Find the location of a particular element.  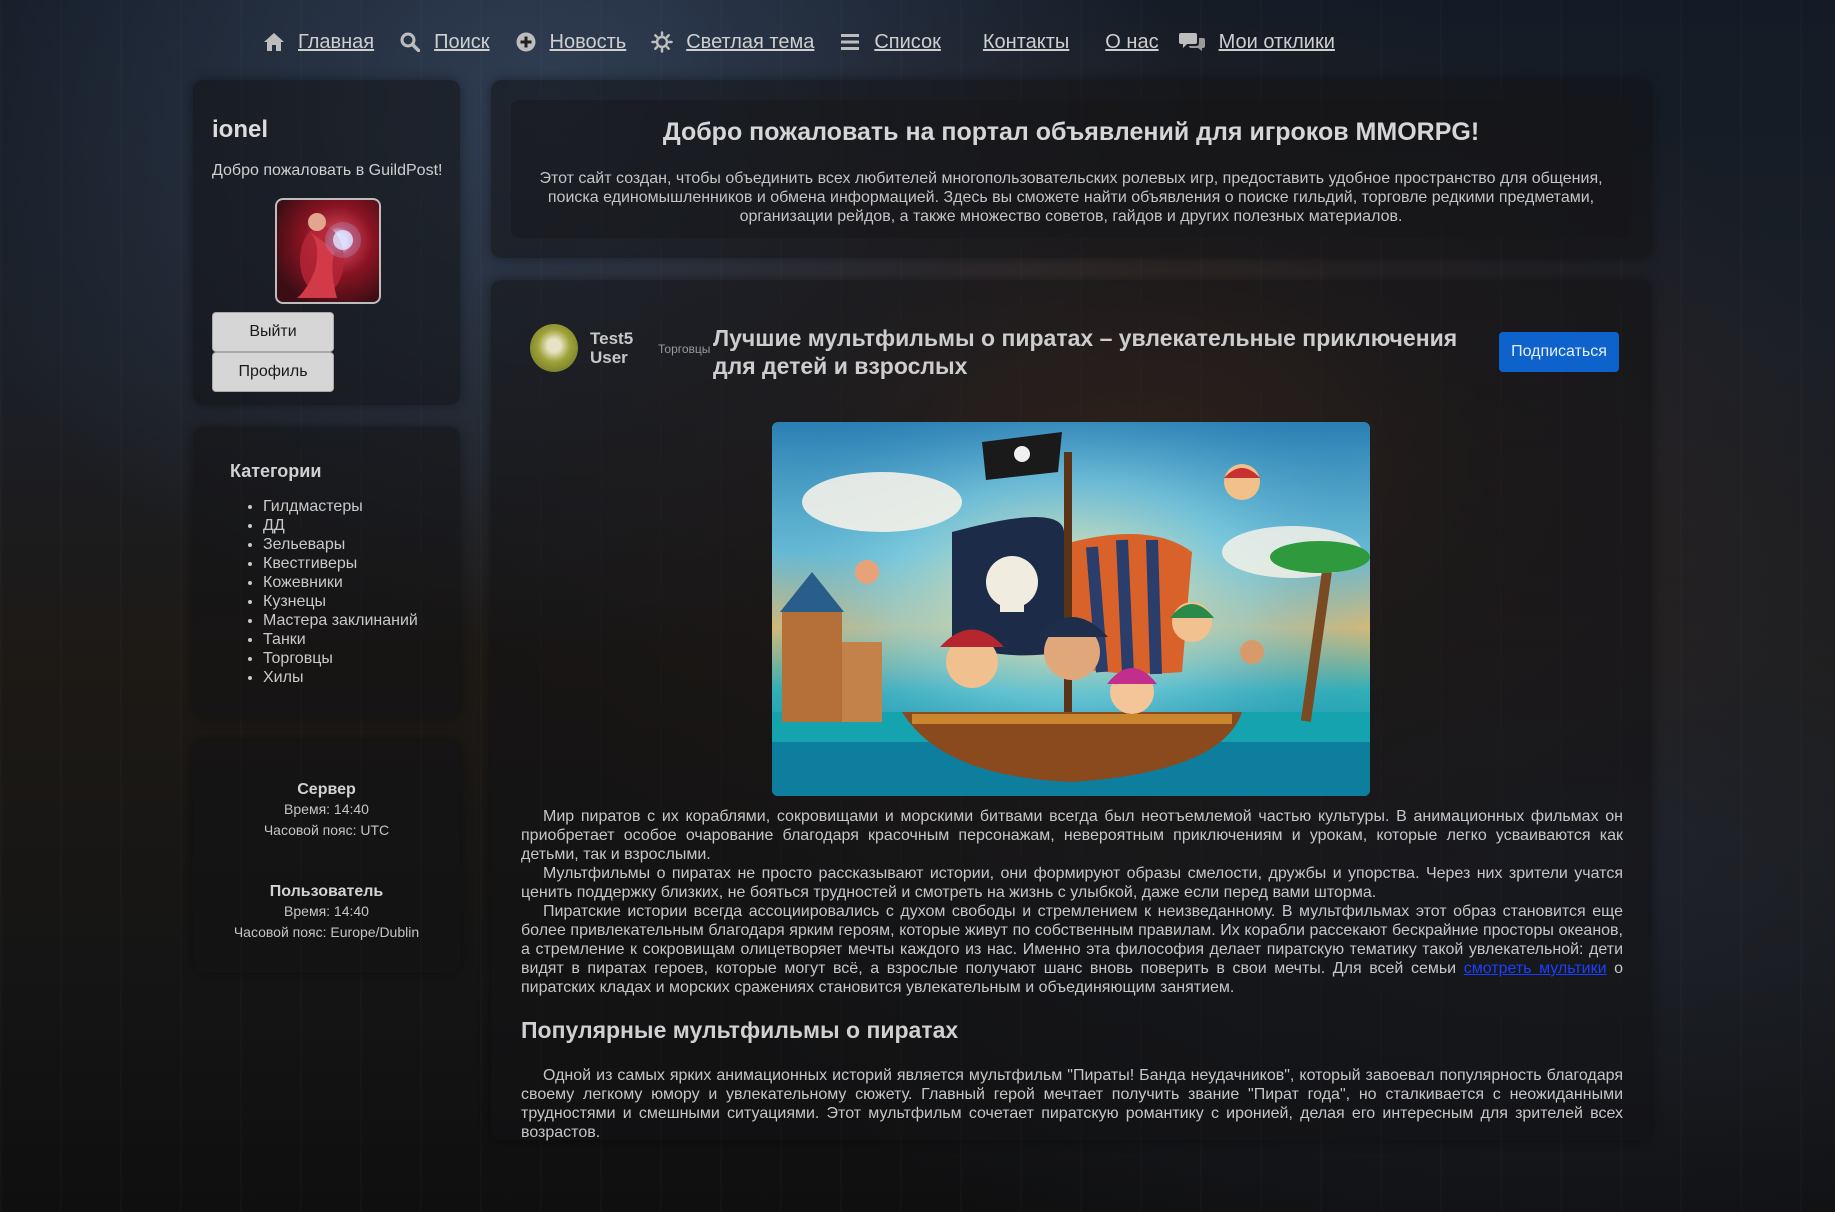

nav-search-label: Поиск is located at coordinates (461, 42).